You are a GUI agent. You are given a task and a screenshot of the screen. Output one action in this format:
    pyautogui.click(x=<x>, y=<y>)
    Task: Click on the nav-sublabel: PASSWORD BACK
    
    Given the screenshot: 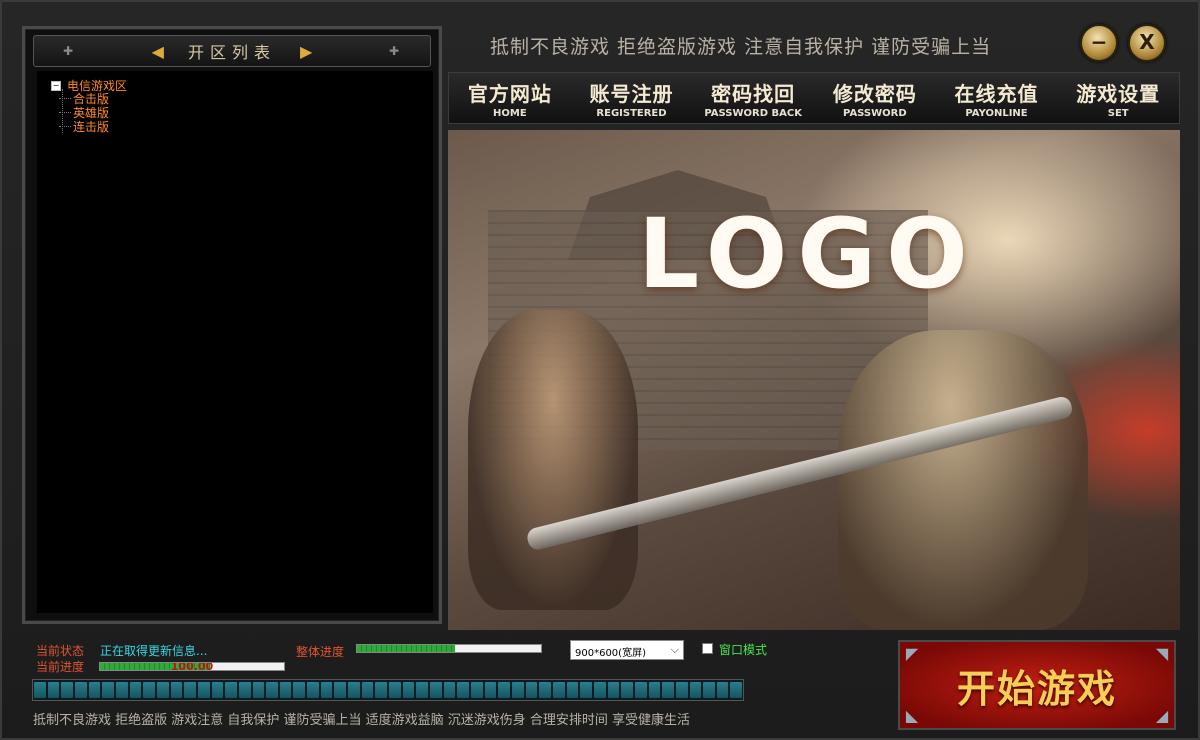 What is the action you would take?
    pyautogui.click(x=753, y=113)
    